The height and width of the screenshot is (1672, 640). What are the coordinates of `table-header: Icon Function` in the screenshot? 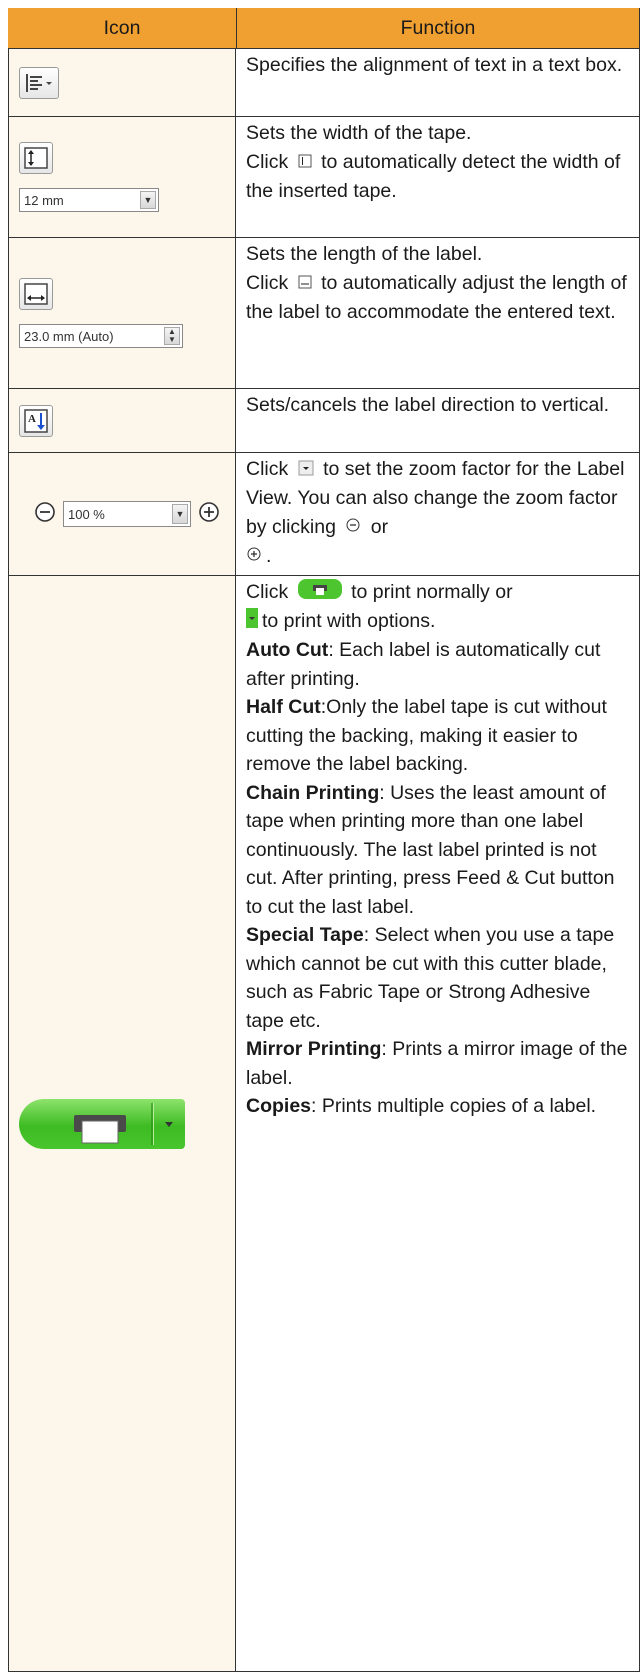 It's located at (324, 28).